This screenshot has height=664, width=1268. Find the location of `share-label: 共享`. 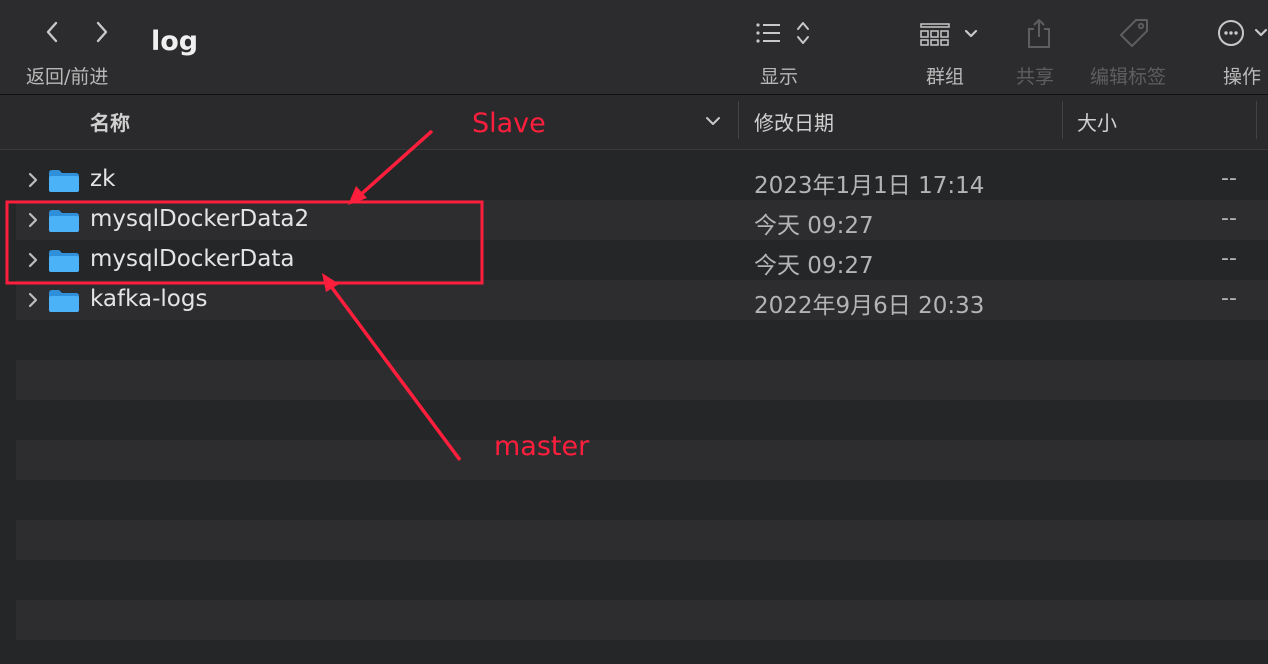

share-label: 共享 is located at coordinates (1035, 77).